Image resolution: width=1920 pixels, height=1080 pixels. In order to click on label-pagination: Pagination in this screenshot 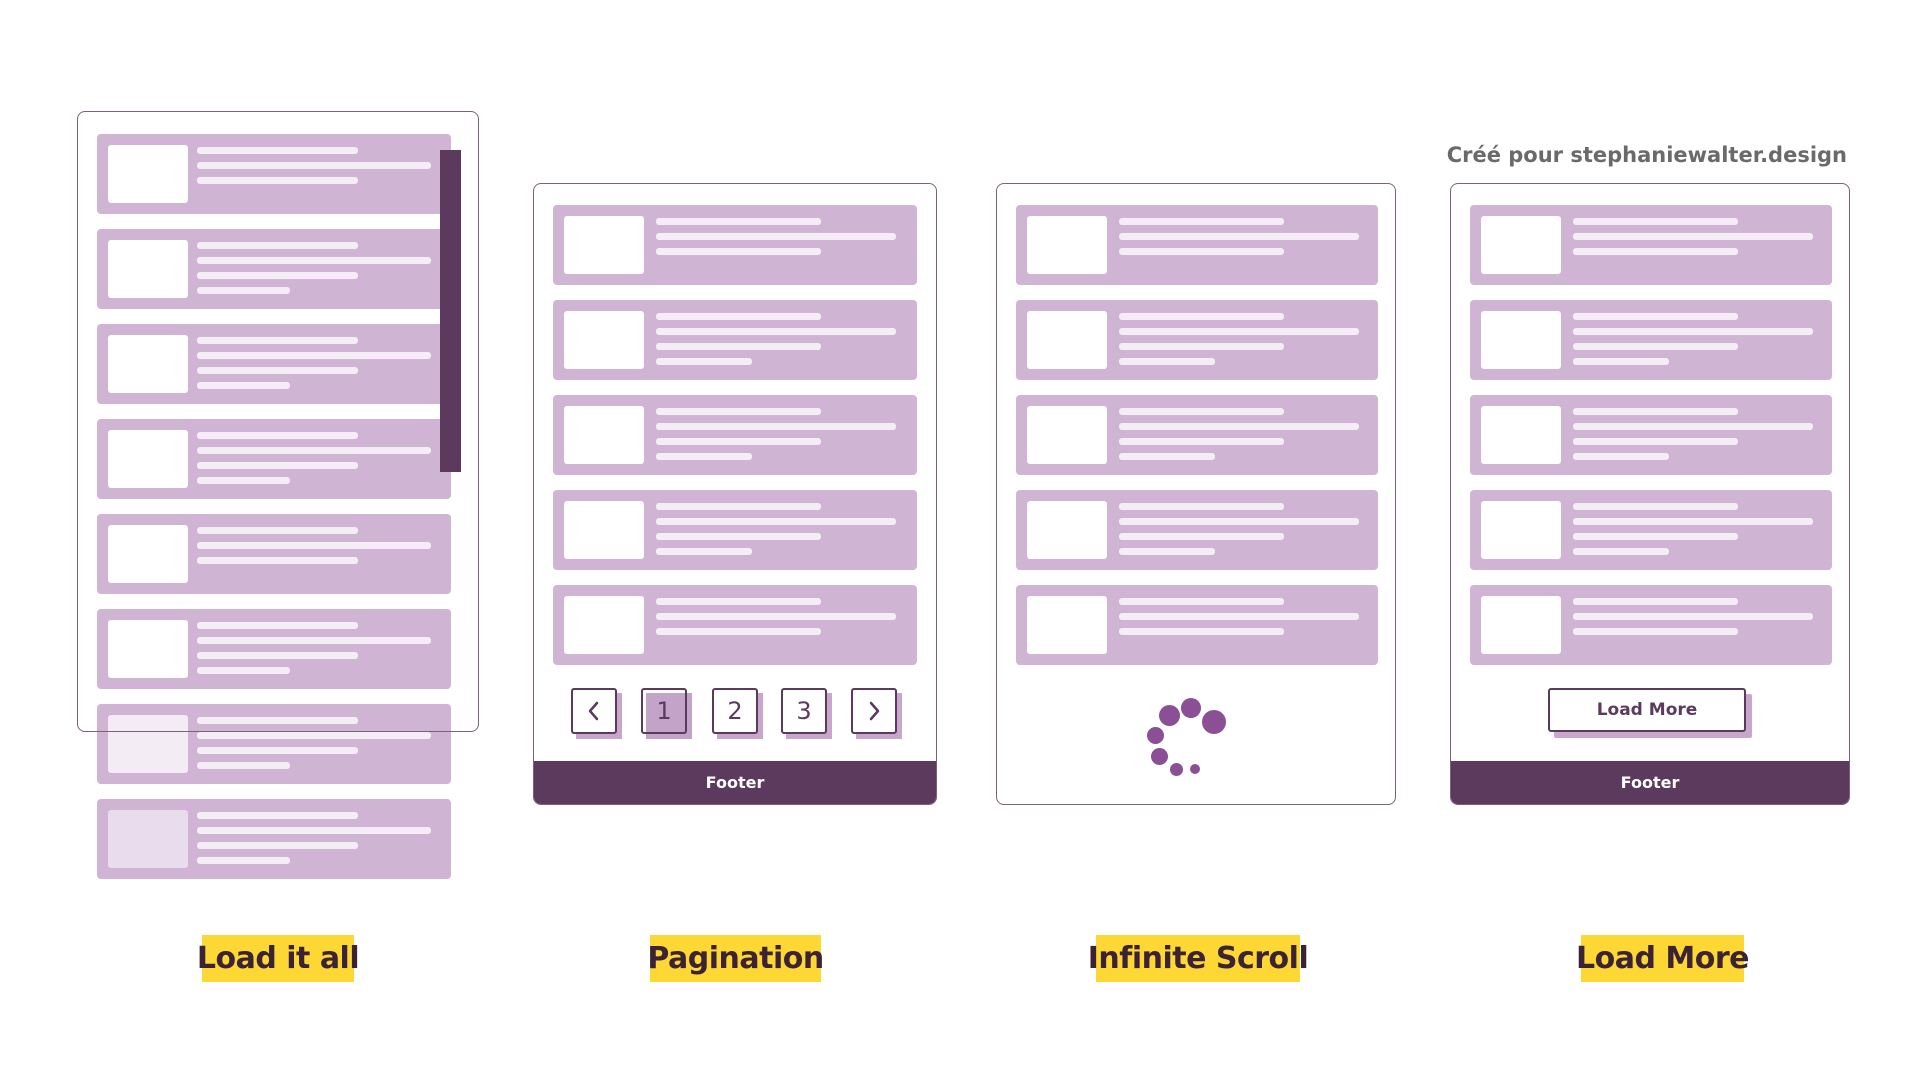, I will do `click(735, 958)`.